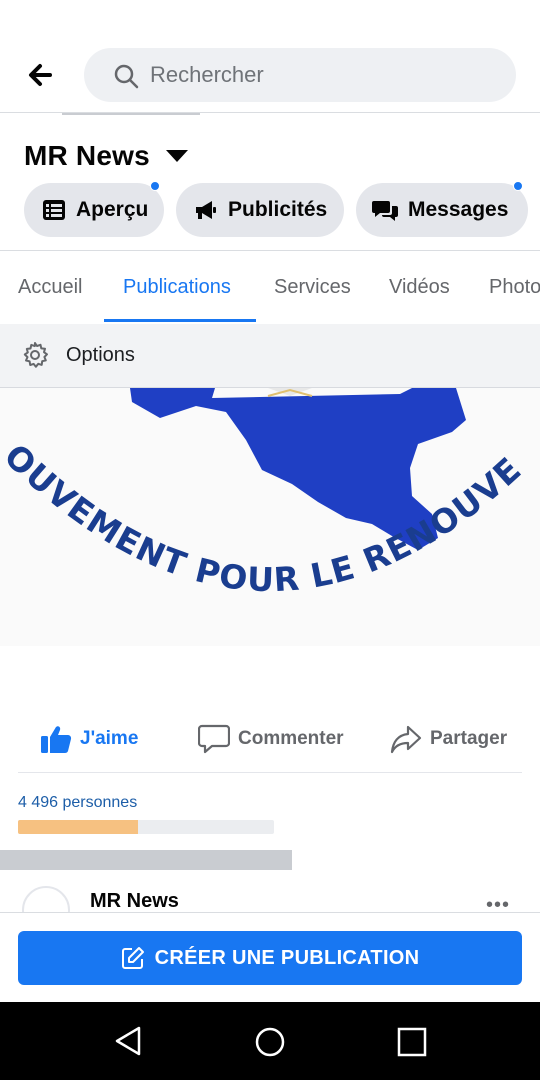  I want to click on next-post-header: MR News •••, so click(270, 891).